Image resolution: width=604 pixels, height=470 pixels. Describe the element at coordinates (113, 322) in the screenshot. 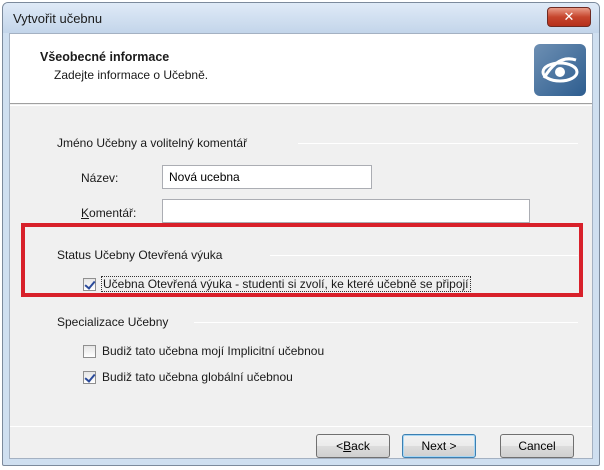

I see `specialization-section-heading: Specializace Učebny` at that location.